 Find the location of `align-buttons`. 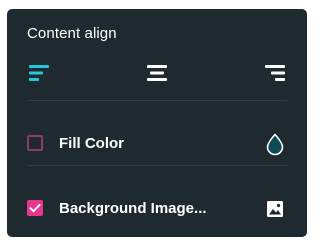

align-buttons is located at coordinates (157, 73).